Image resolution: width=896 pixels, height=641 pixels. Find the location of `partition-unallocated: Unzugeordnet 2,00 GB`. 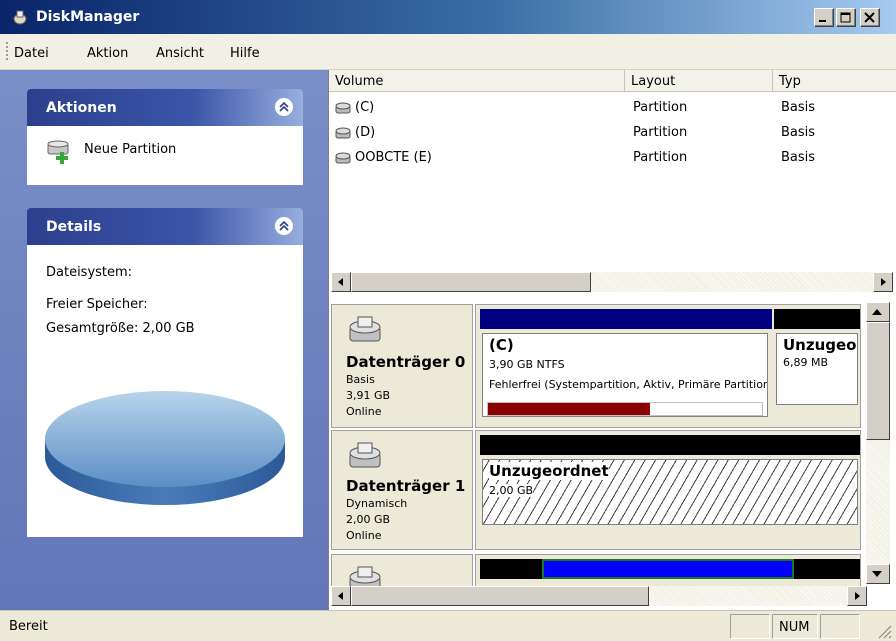

partition-unallocated: Unzugeordnet 2,00 GB is located at coordinates (670, 492).